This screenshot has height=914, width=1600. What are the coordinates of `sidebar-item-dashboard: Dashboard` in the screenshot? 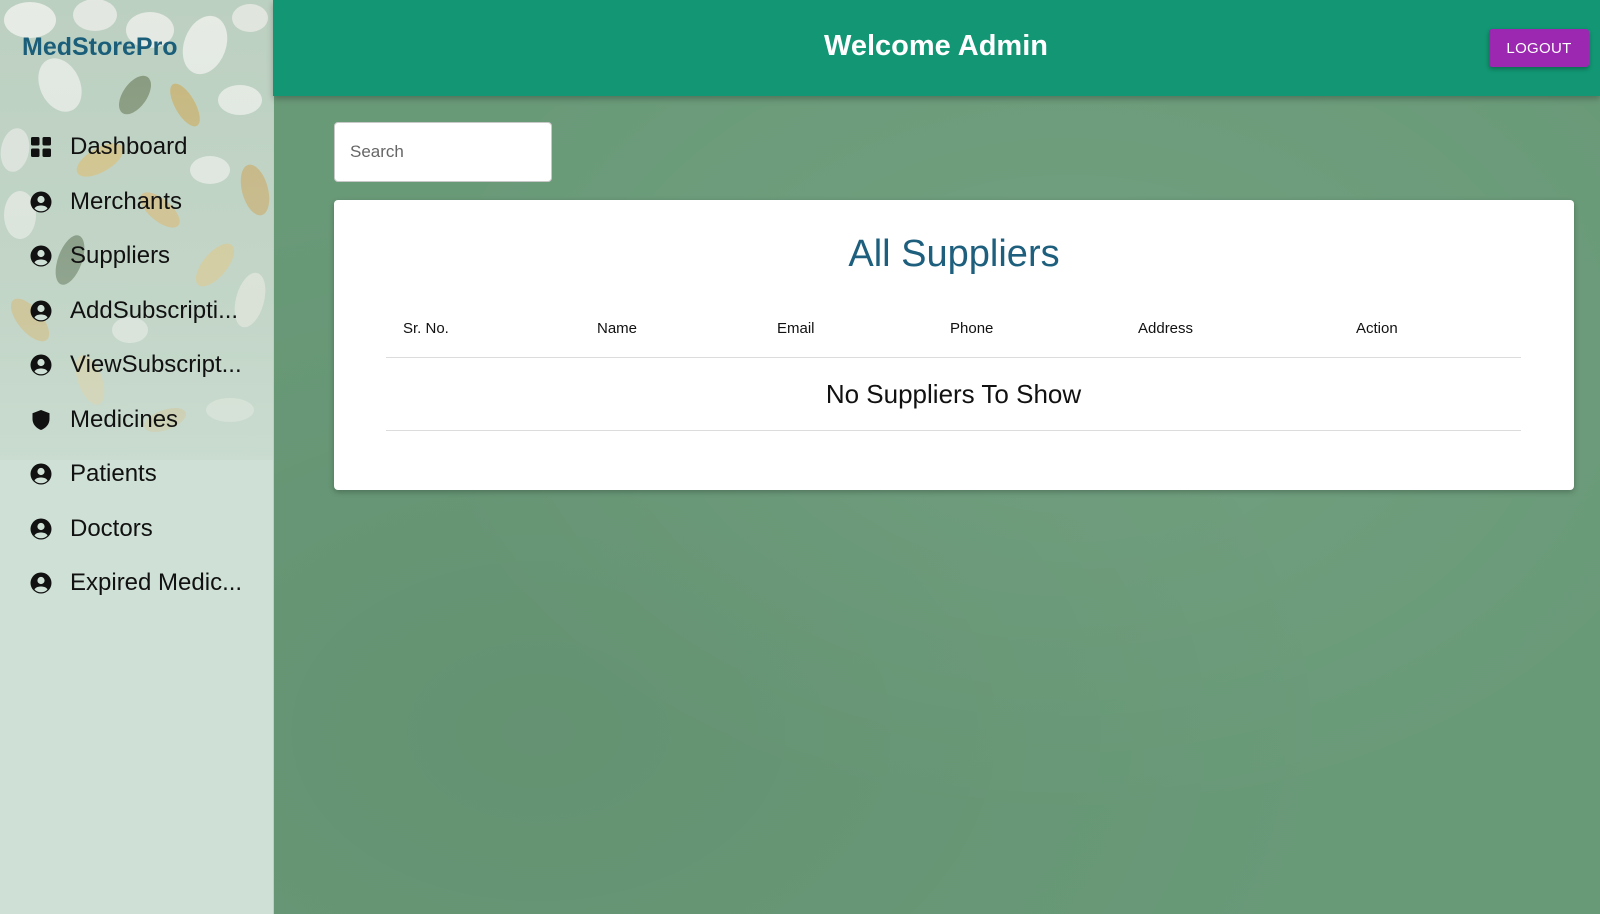 It's located at (136, 147).